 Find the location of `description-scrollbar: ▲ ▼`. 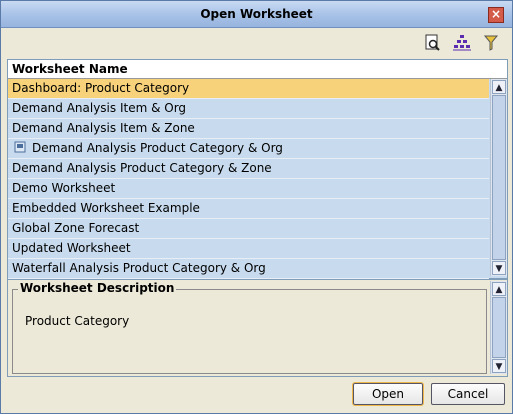

description-scrollbar: ▲ ▼ is located at coordinates (498, 327).